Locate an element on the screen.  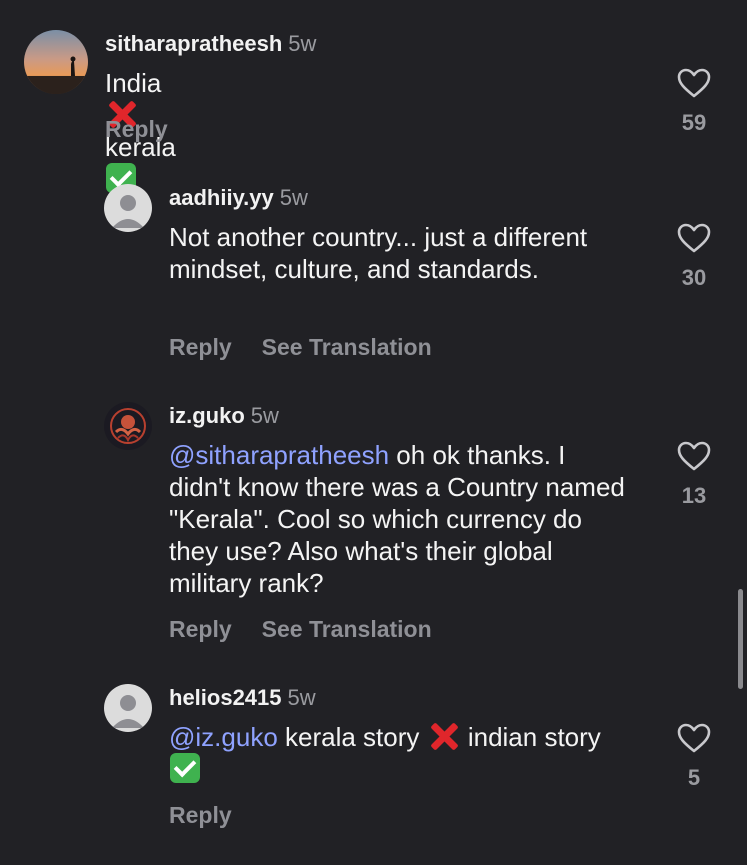
username: helios2415 is located at coordinates (225, 697).